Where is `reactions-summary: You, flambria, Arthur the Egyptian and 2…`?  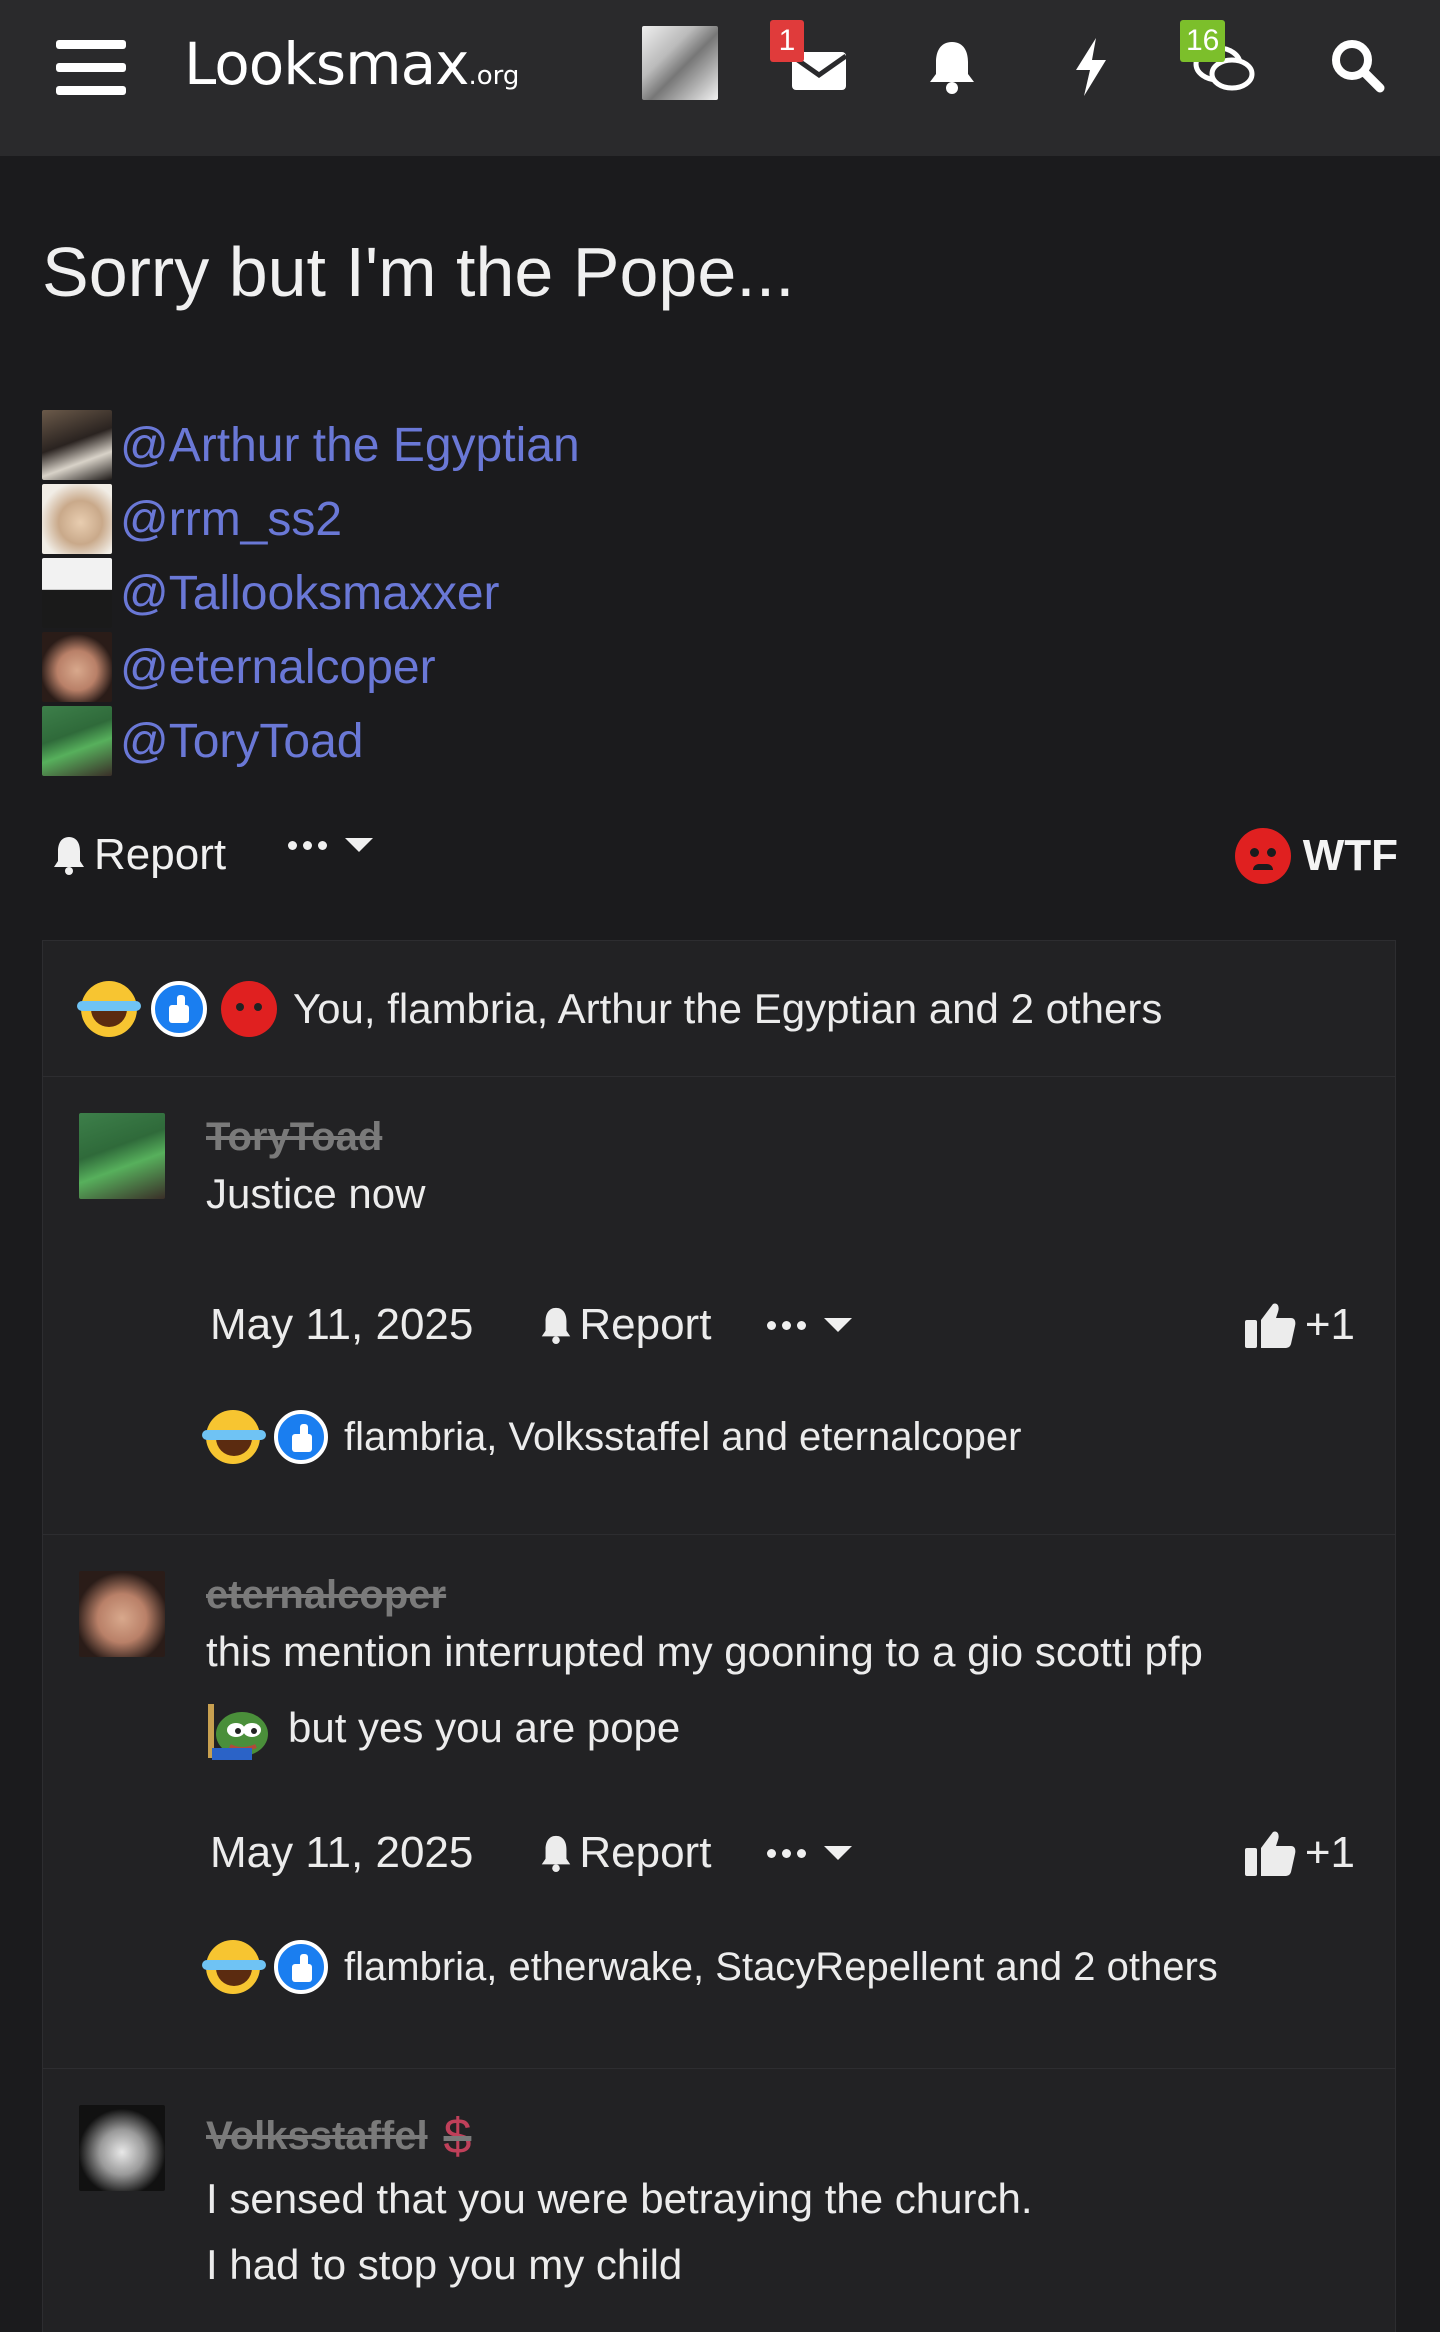 reactions-summary: You, flambria, Arthur the Egyptian and 2… is located at coordinates (719, 1009).